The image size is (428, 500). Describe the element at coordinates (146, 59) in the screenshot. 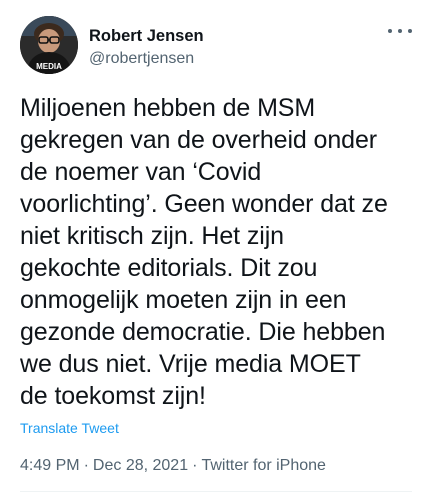

I see `author-handle: @robertjensen` at that location.